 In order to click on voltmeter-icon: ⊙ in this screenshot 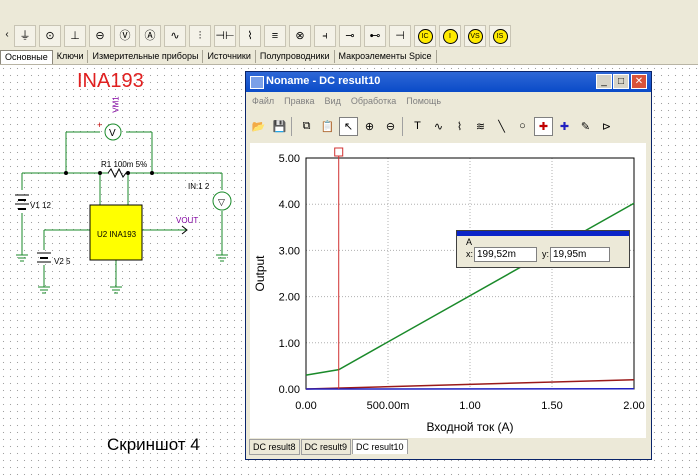, I will do `click(50, 36)`.